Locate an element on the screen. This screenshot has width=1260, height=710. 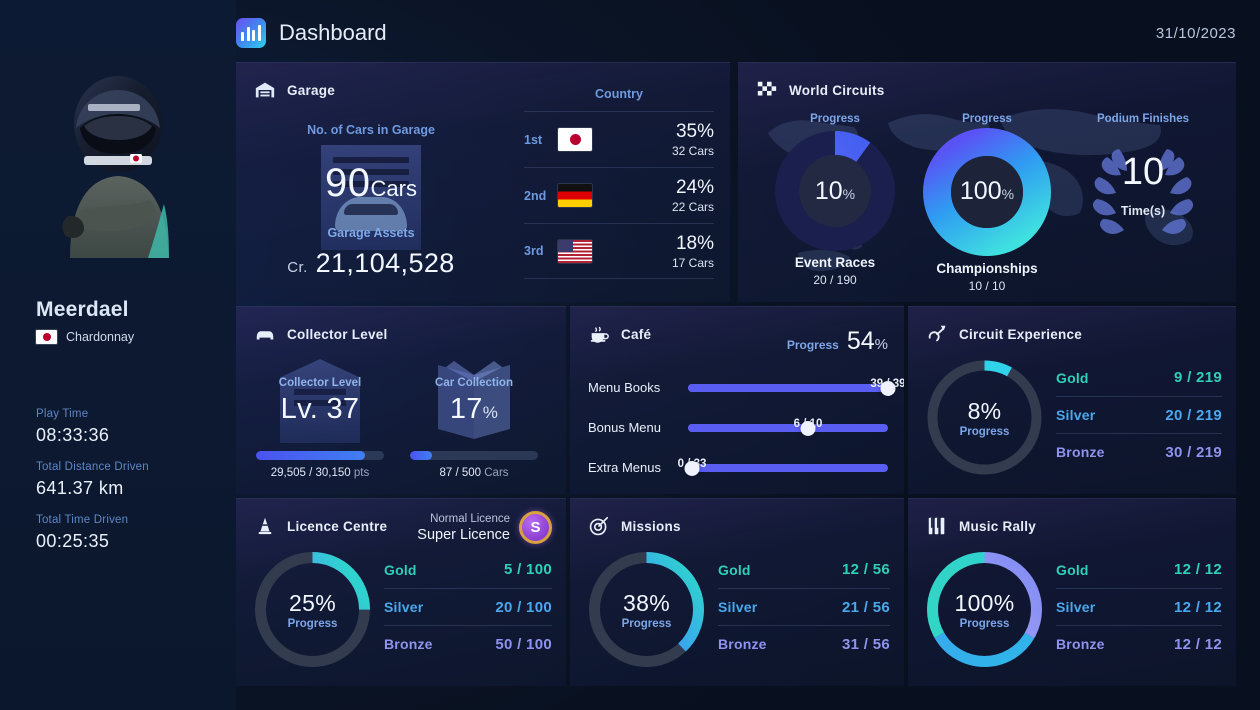
medal-value-bronze: 30 / 219 is located at coordinates (1193, 452).